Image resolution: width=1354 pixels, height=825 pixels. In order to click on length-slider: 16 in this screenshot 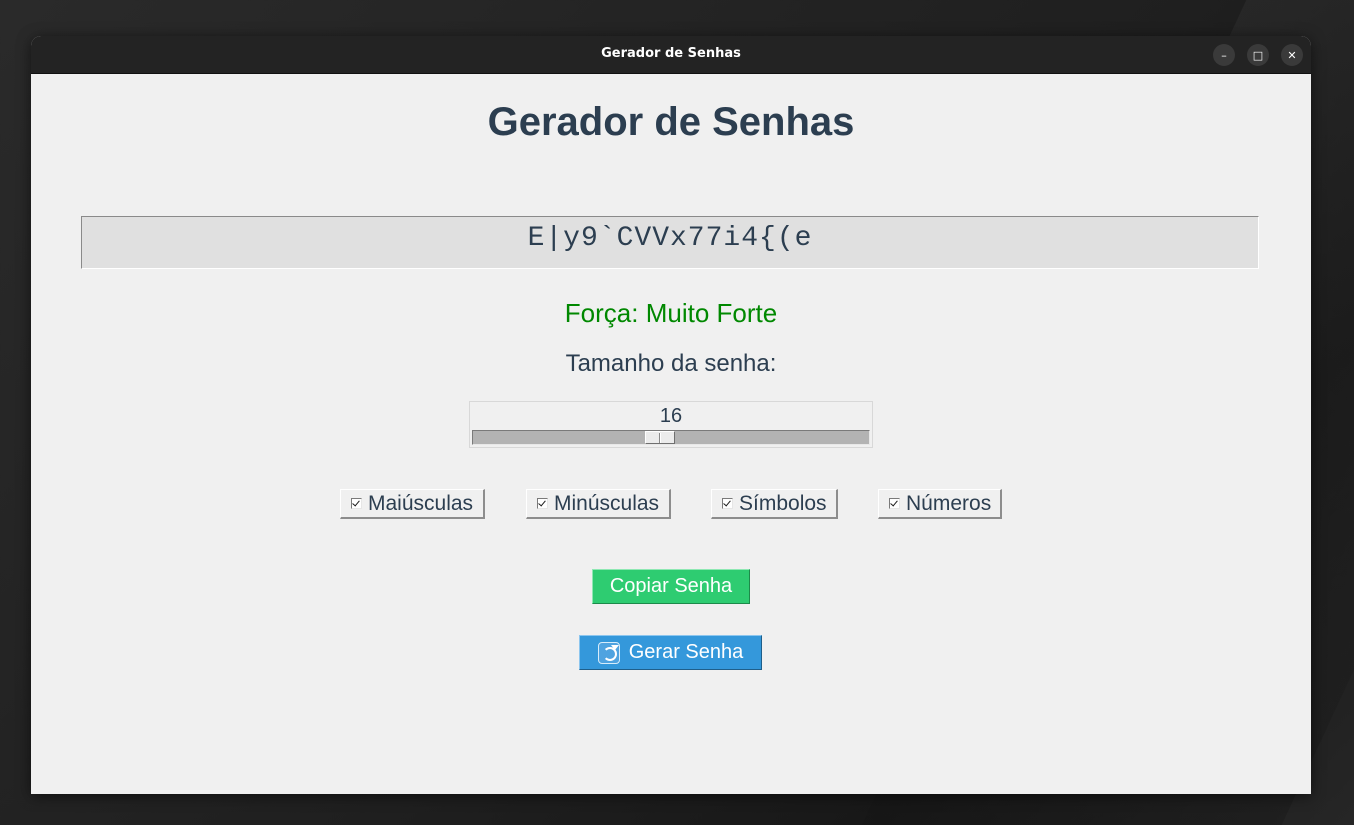, I will do `click(671, 424)`.